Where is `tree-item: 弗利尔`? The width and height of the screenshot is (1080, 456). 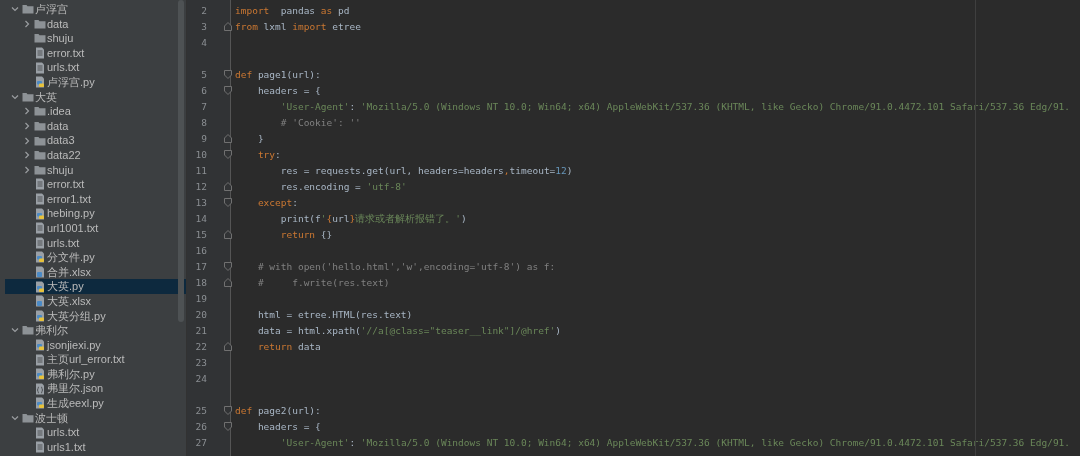
tree-item: 弗利尔 is located at coordinates (95, 330).